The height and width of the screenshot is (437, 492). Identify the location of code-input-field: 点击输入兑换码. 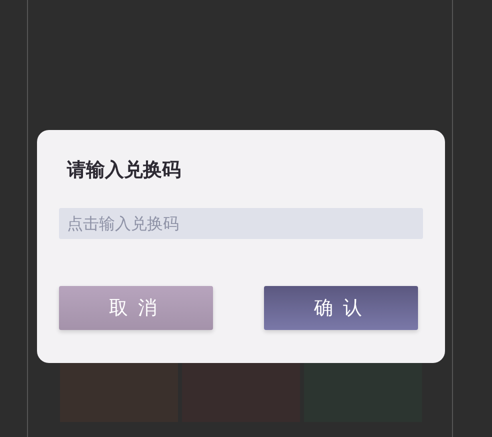
(241, 223).